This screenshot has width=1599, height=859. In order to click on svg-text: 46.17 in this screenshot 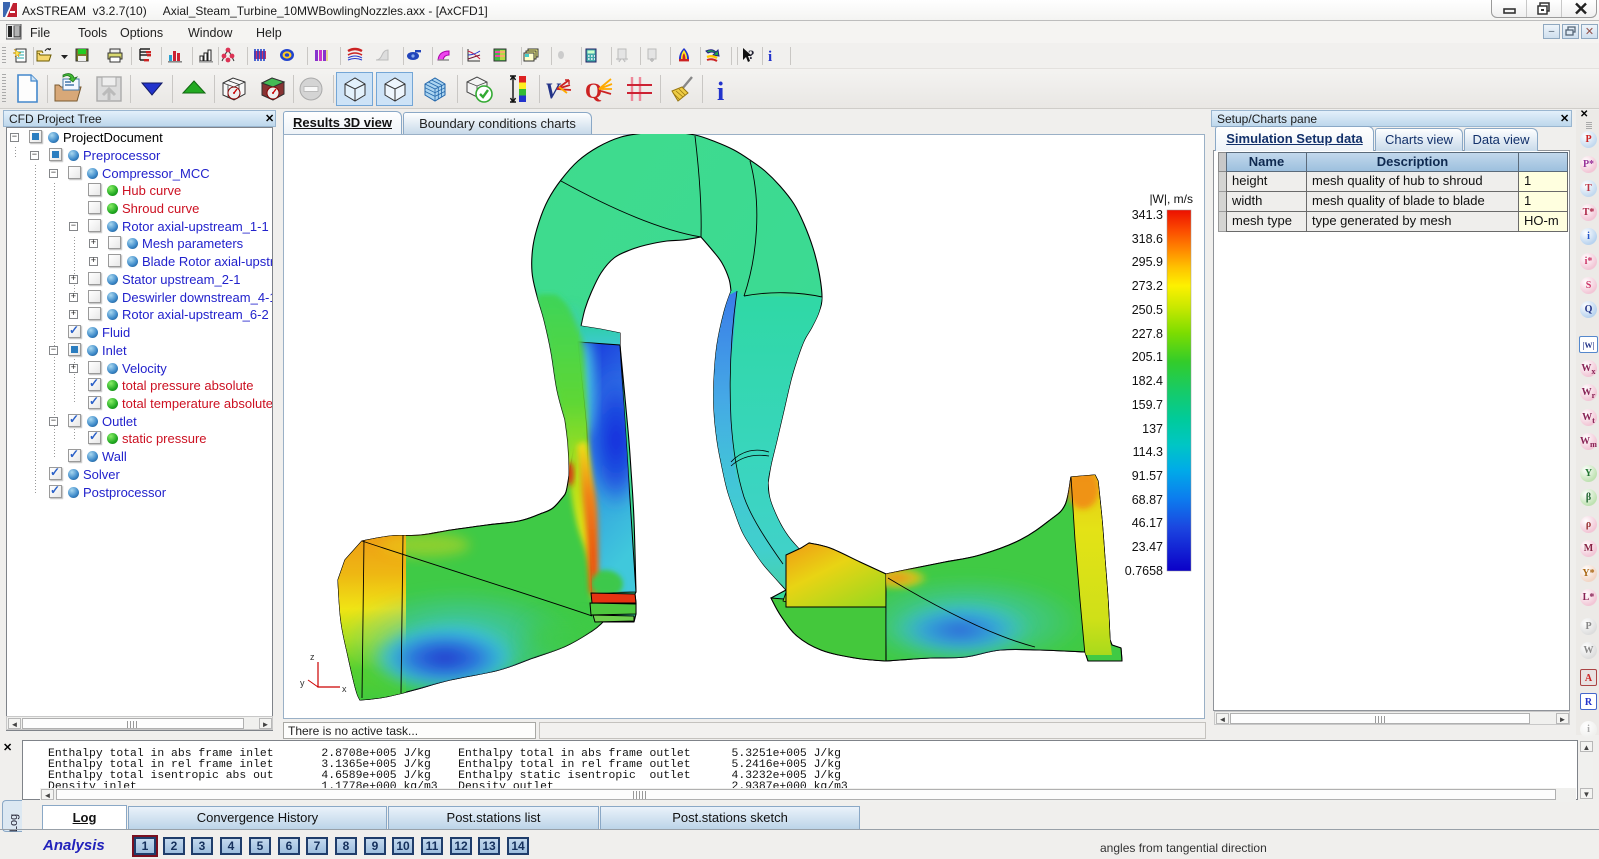, I will do `click(1147, 523)`.